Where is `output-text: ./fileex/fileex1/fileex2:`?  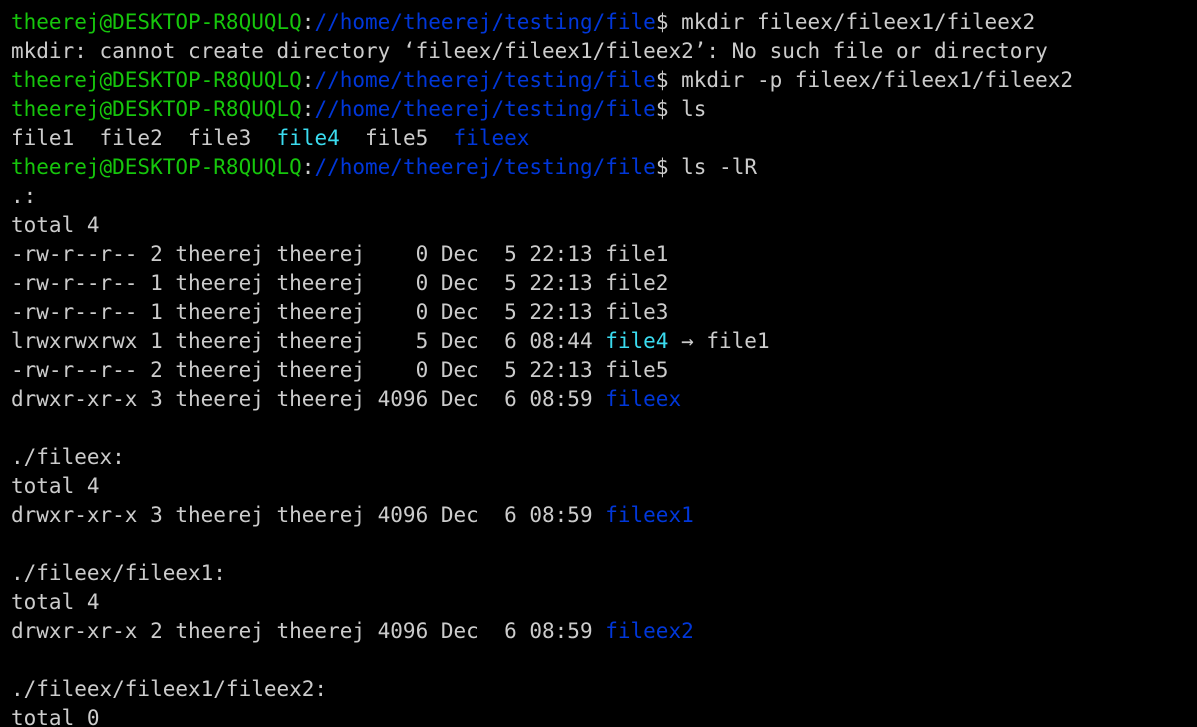 output-text: ./fileex/fileex1/fileex2: is located at coordinates (169, 689).